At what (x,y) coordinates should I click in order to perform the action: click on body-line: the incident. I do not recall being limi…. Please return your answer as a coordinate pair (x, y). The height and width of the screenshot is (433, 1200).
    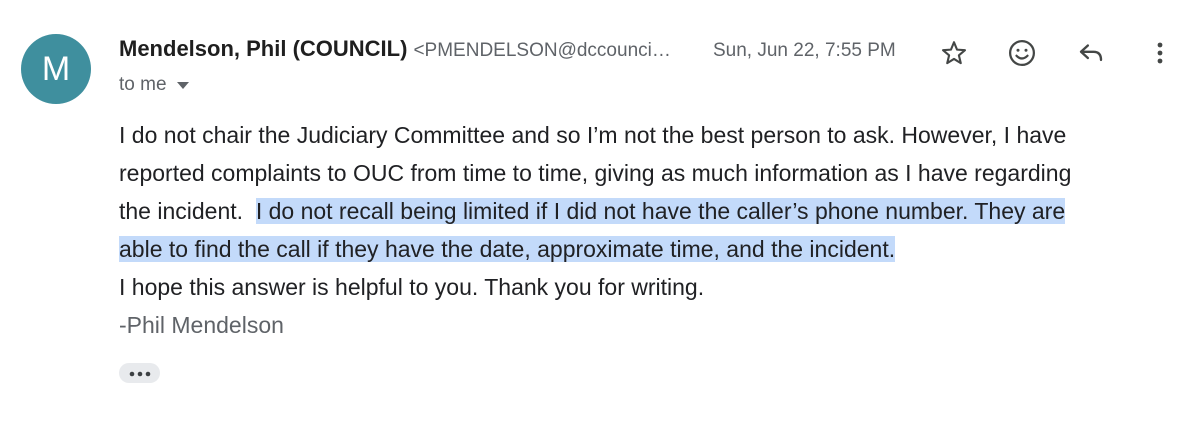
    Looking at the image, I should click on (649, 211).